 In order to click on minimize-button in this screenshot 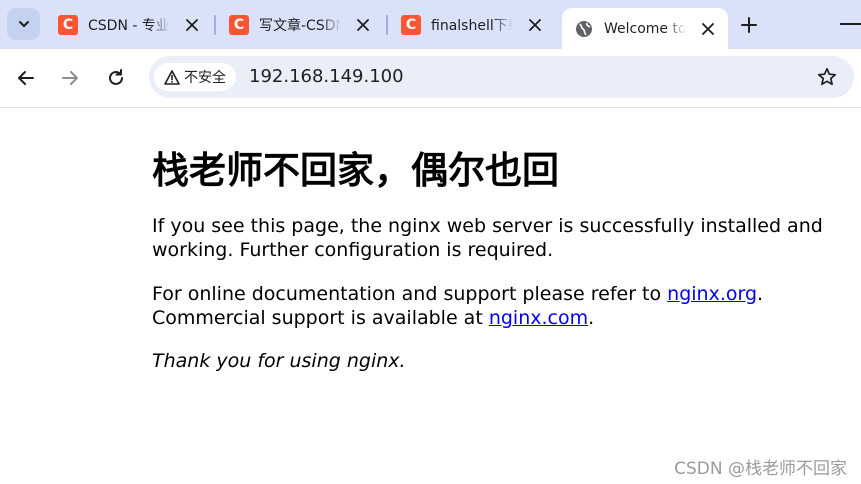, I will do `click(850, 24)`.